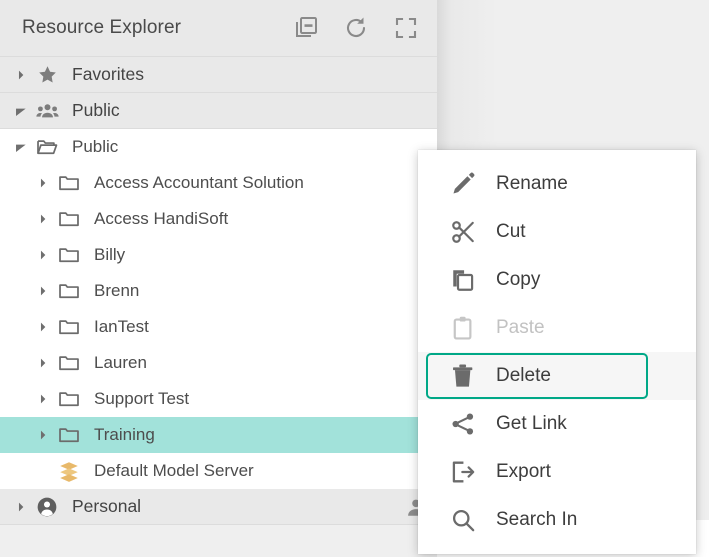 The width and height of the screenshot is (709, 557). Describe the element at coordinates (47, 110) in the screenshot. I see `group-icon` at that location.